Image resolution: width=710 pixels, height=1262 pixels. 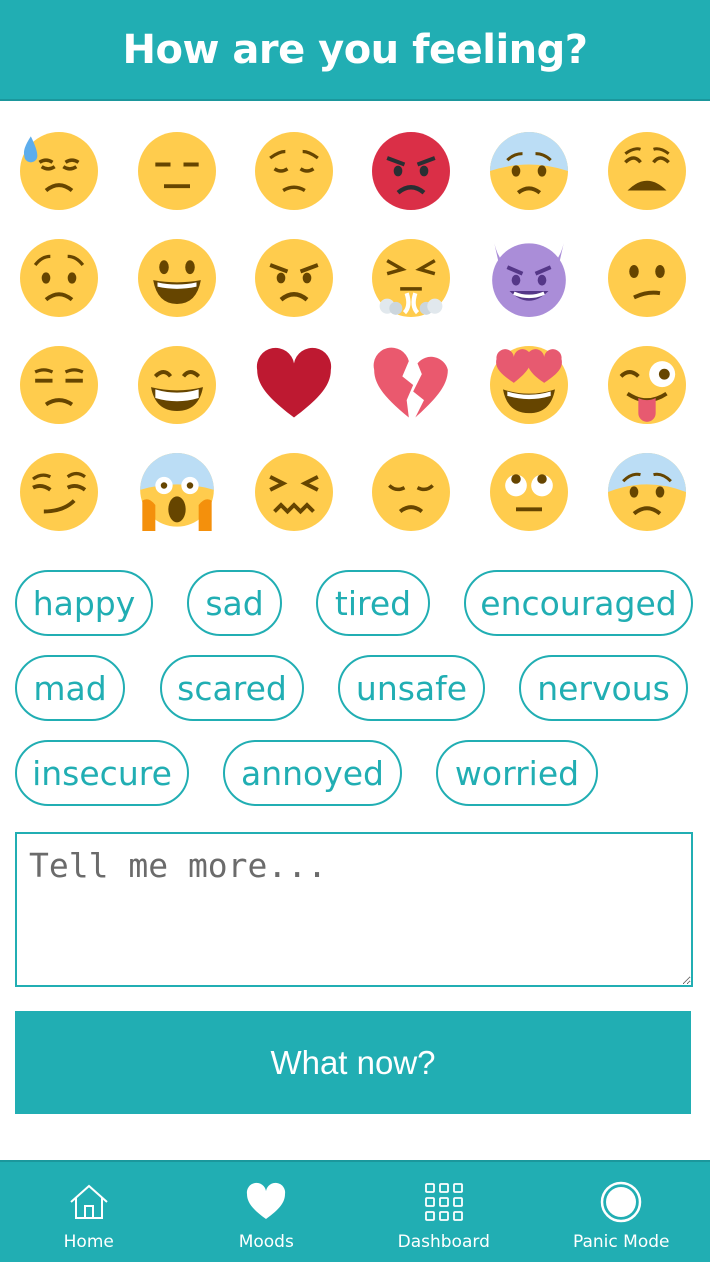 What do you see at coordinates (411, 171) in the screenshot?
I see `pouting-red-icon` at bounding box center [411, 171].